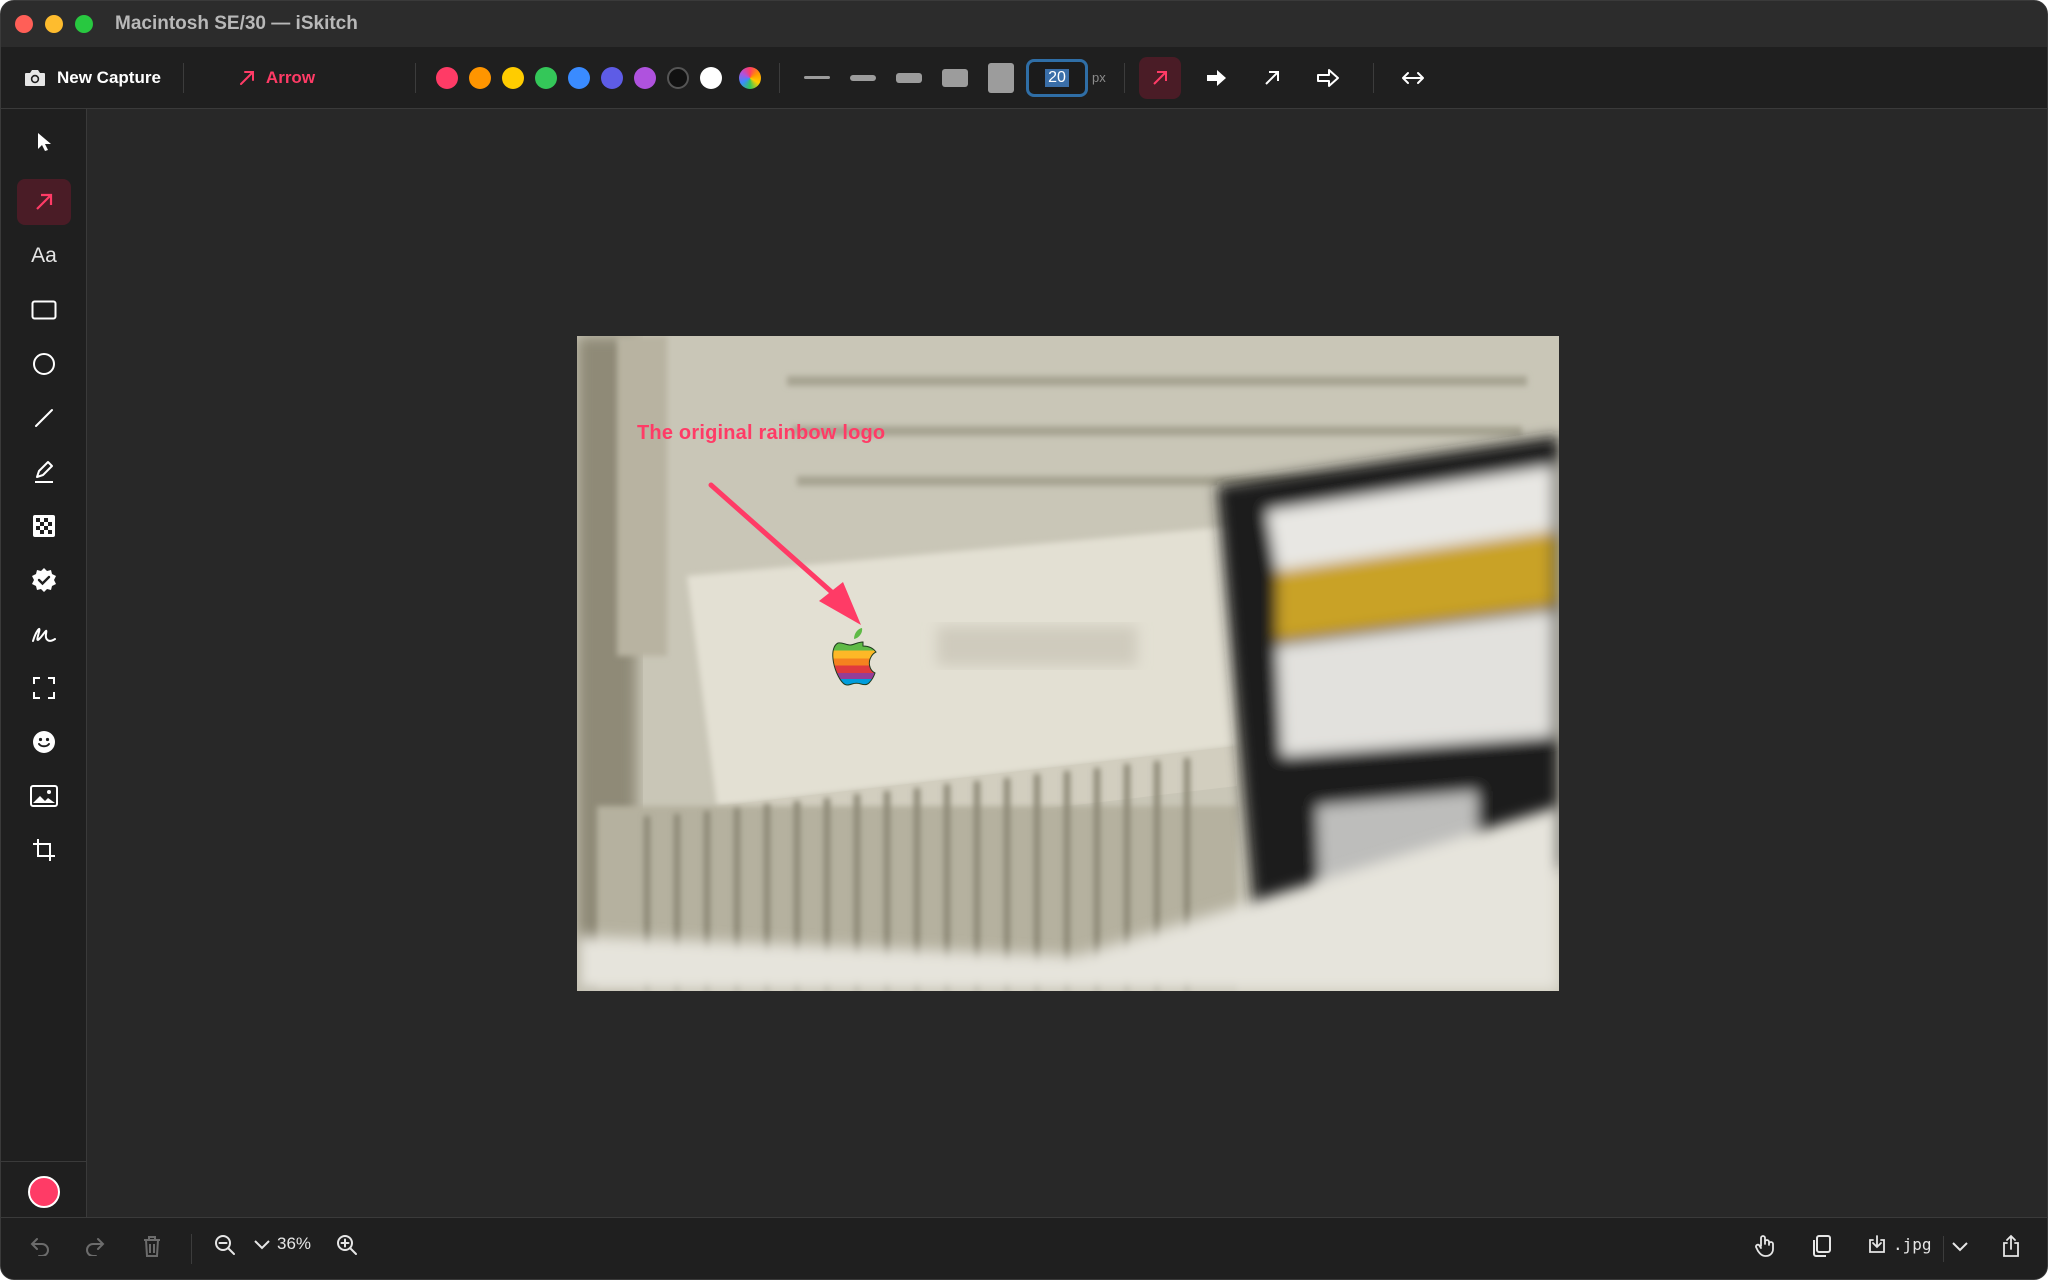 This screenshot has width=2048, height=1280. Describe the element at coordinates (513, 77) in the screenshot. I see `color-swatch-yellow` at that location.